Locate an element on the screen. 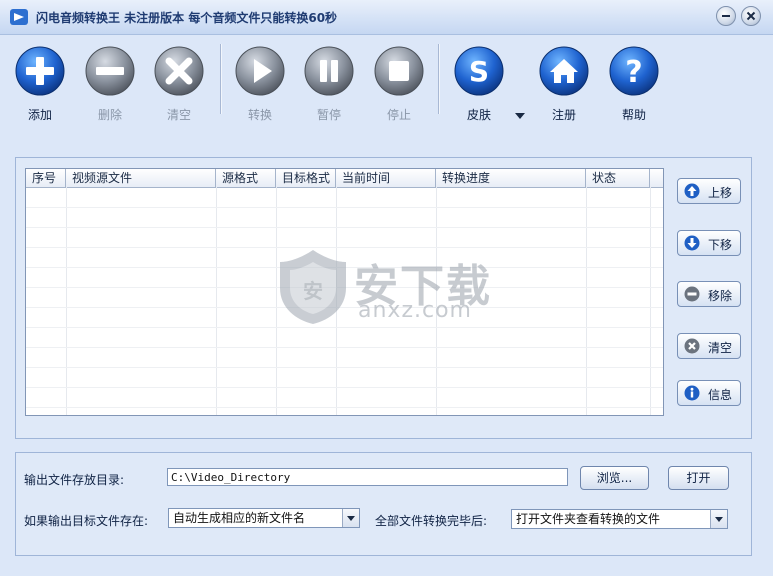 The width and height of the screenshot is (773, 576). question-icon: ? is located at coordinates (634, 71).